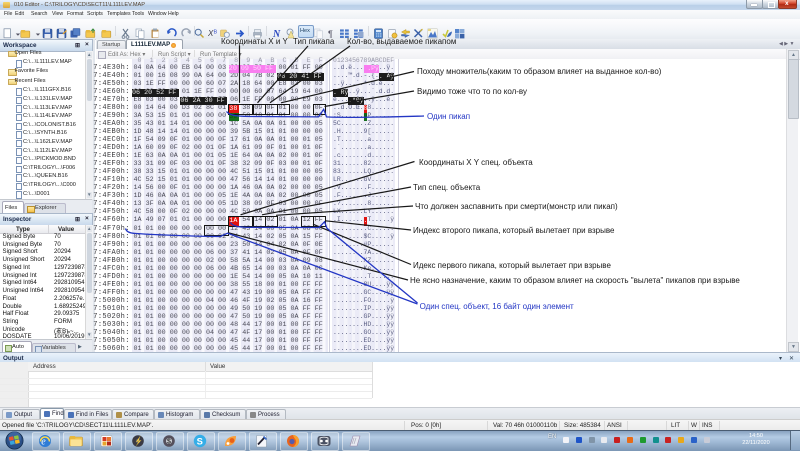 The image size is (800, 453). Describe the element at coordinates (43, 441) in the screenshot. I see `svg-text: e` at that location.